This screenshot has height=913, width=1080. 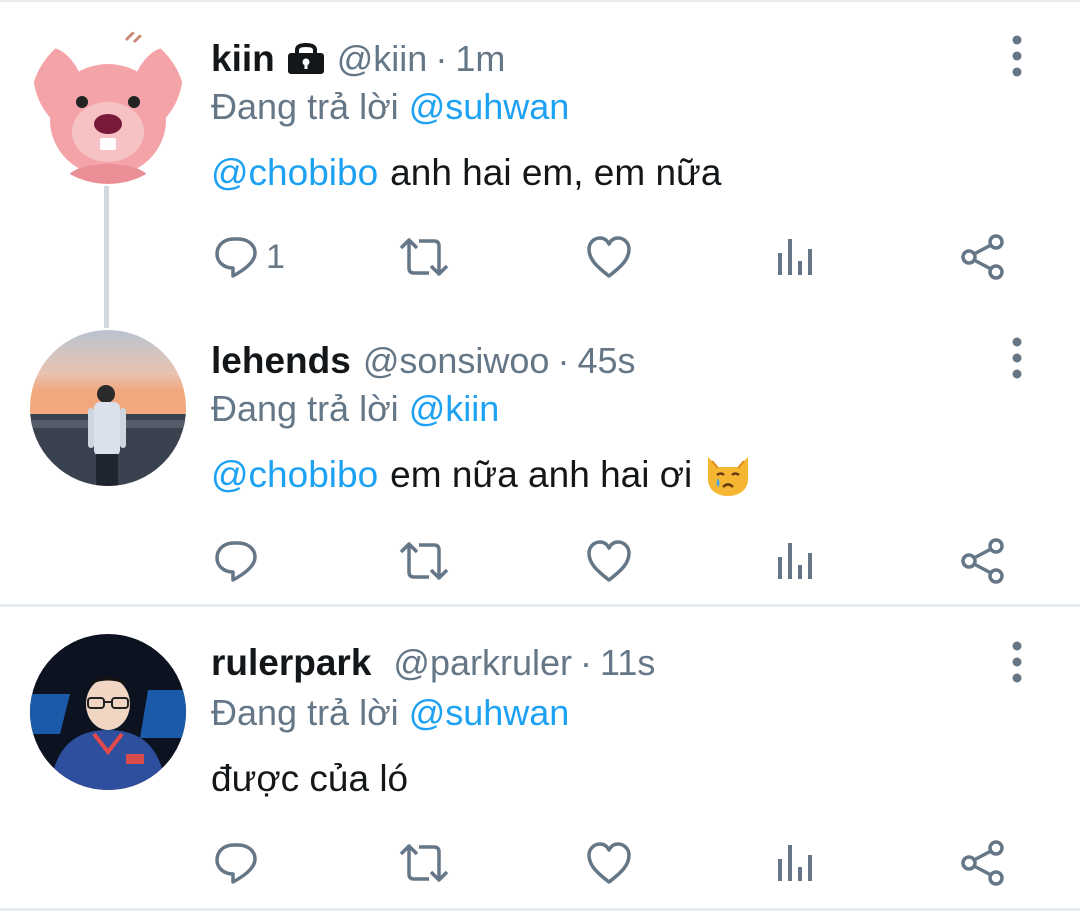 I want to click on tweet-text: được của ló, so click(x=309, y=779).